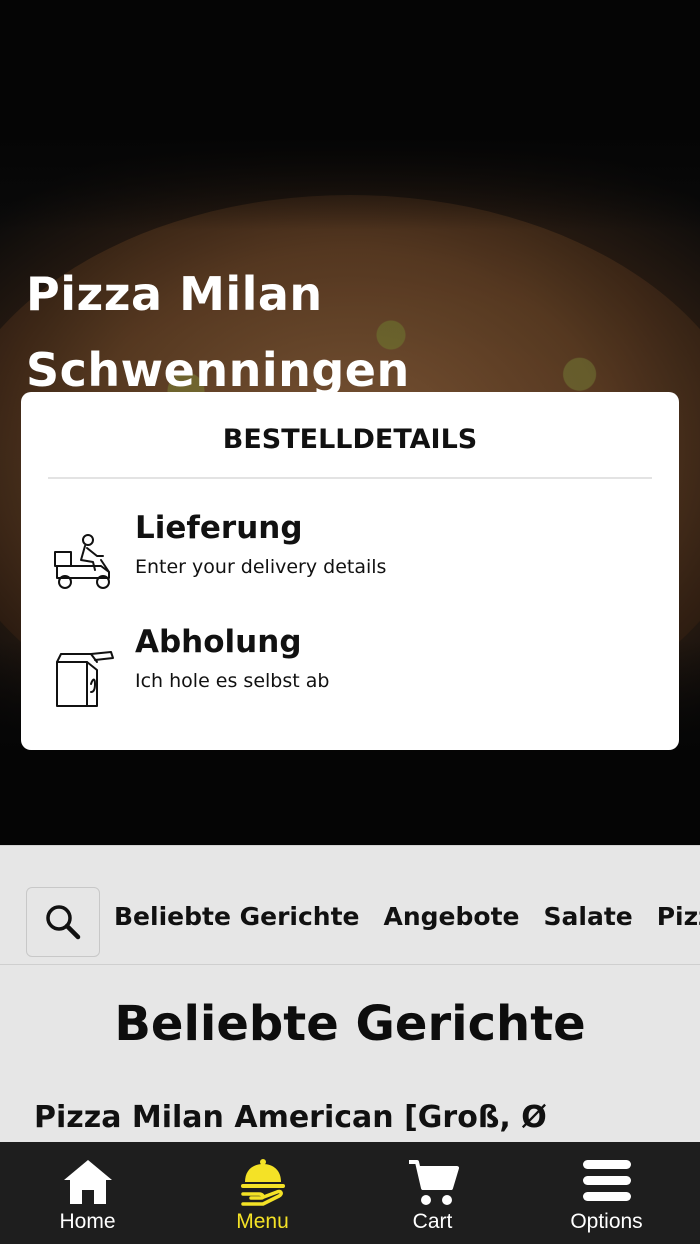  What do you see at coordinates (87, 1221) in the screenshot?
I see `nav-home-label: Home` at bounding box center [87, 1221].